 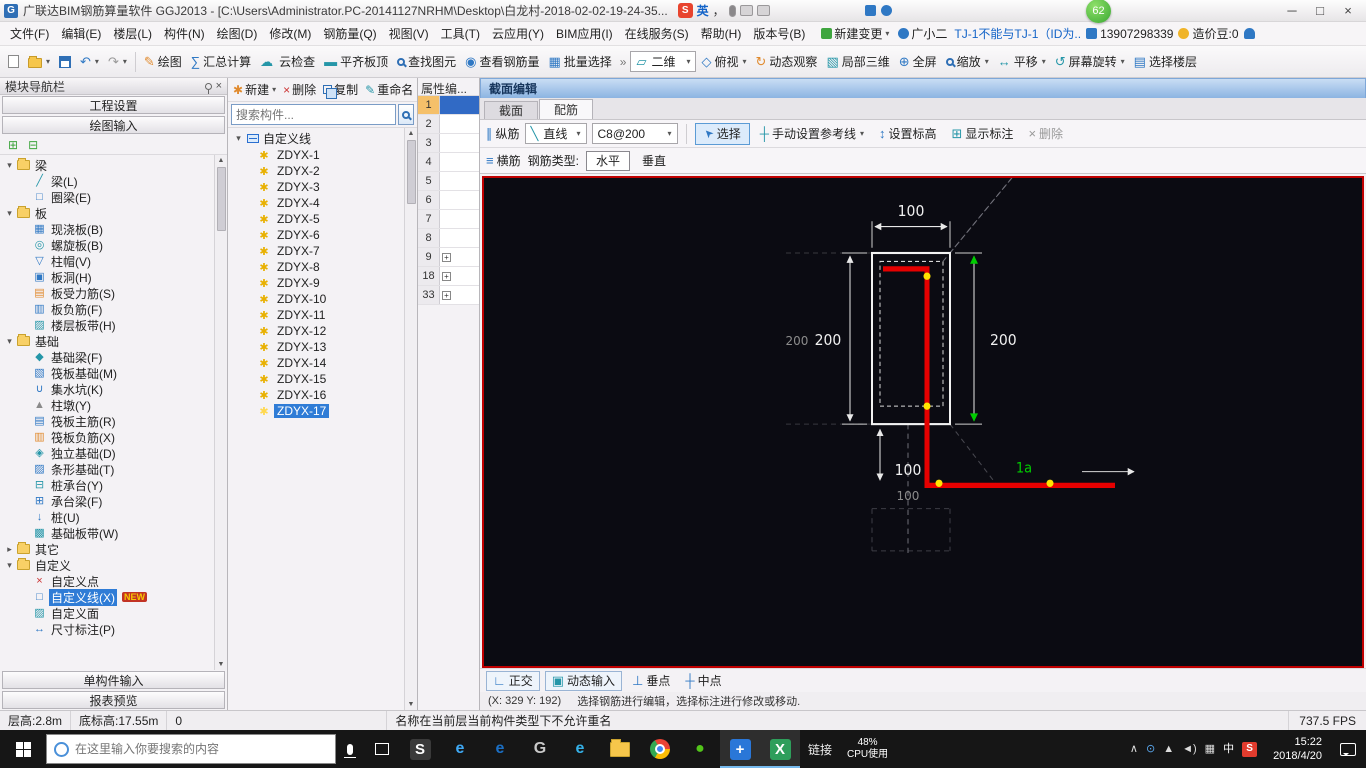 What do you see at coordinates (221, 61) in the screenshot?
I see `summary-calc-button: ∑ 汇总计算` at bounding box center [221, 61].